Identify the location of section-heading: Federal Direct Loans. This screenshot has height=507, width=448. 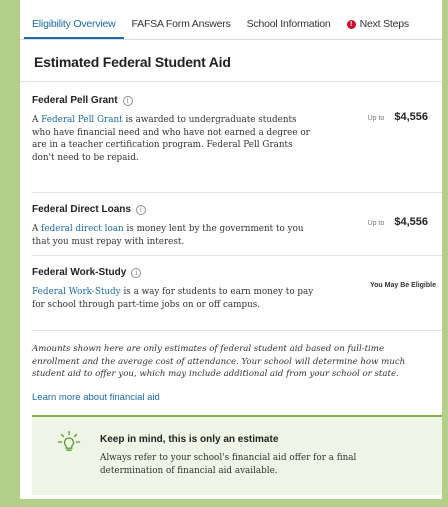
(81, 209).